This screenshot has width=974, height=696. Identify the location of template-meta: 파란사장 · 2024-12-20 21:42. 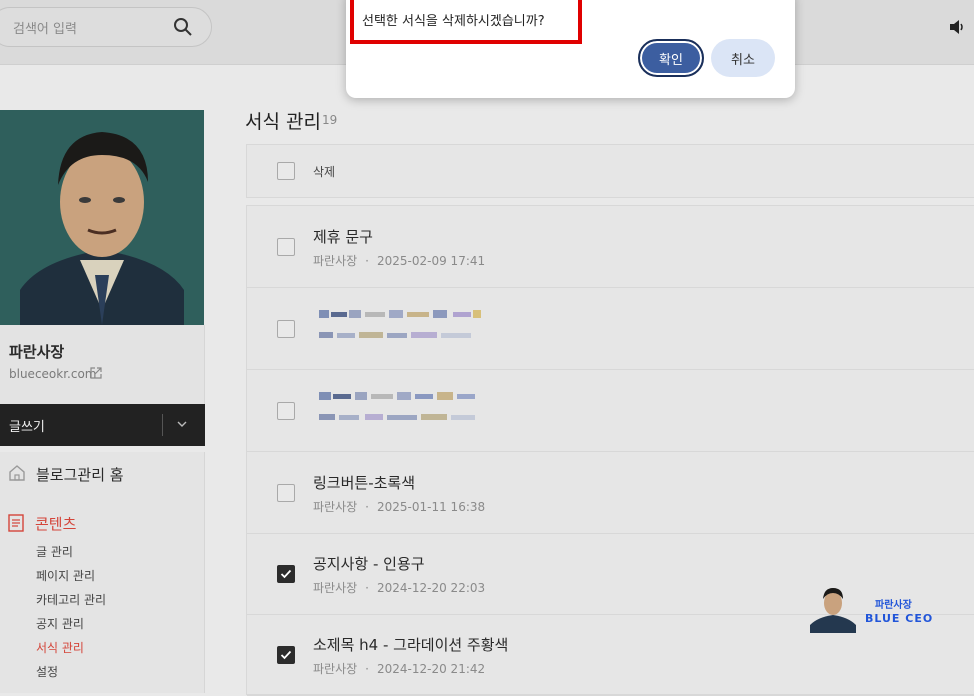
(399, 669).